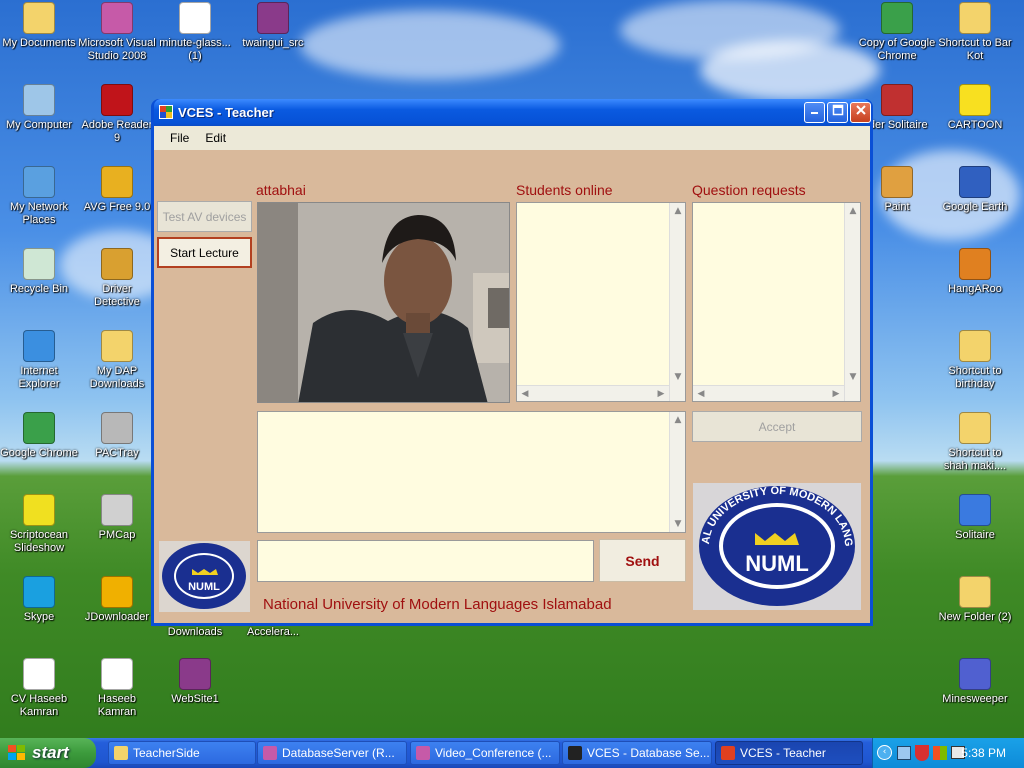 Image resolution: width=1024 pixels, height=768 pixels. Describe the element at coordinates (777, 426) in the screenshot. I see `accept-button: Accept` at that location.